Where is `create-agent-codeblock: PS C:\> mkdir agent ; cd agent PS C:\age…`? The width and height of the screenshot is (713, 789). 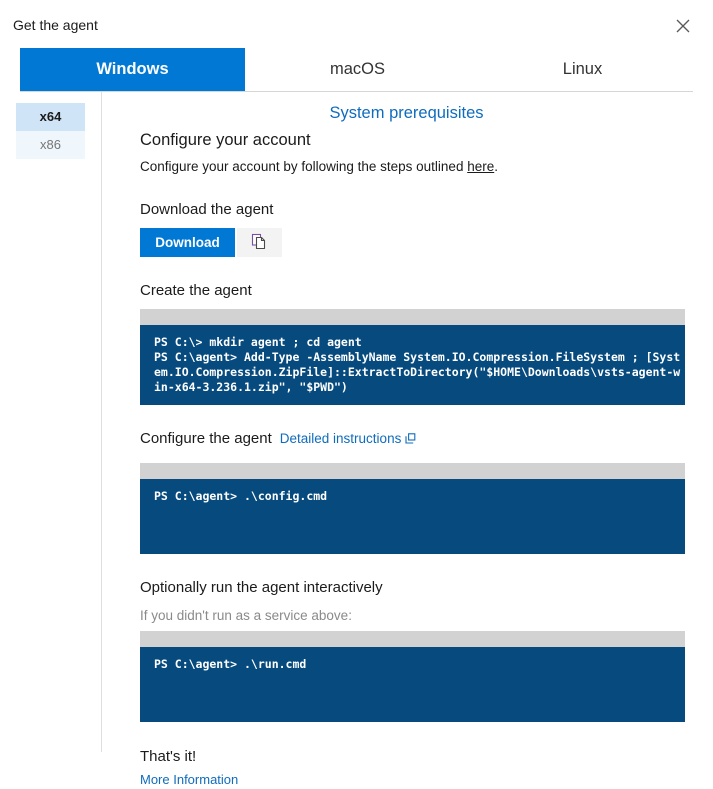
create-agent-codeblock: PS C:\> mkdir agent ; cd agent PS C:\age… is located at coordinates (412, 357).